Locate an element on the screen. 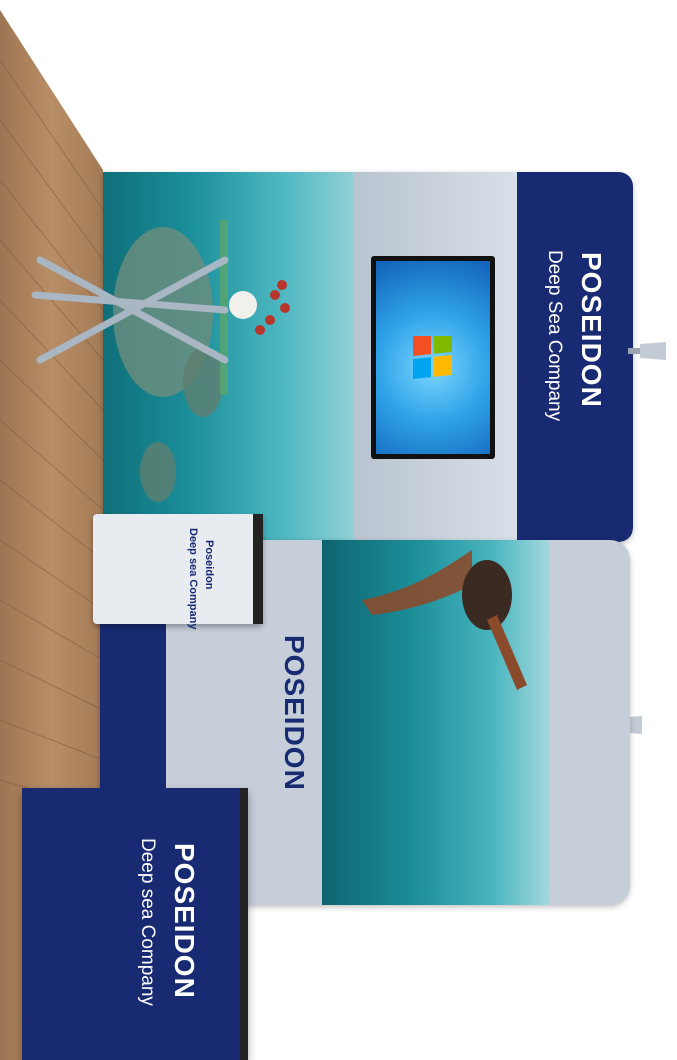 Image resolution: width=677 pixels, height=1060 pixels. podium-subtitle-text: Deep sea Company is located at coordinates (147, 922).